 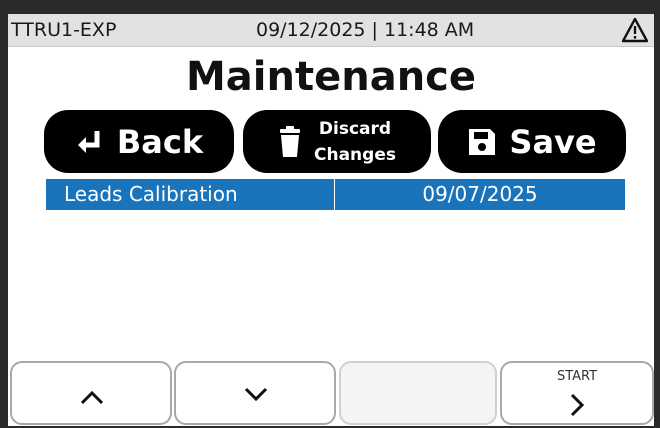 What do you see at coordinates (635, 30) in the screenshot?
I see `warning-triangle-icon` at bounding box center [635, 30].